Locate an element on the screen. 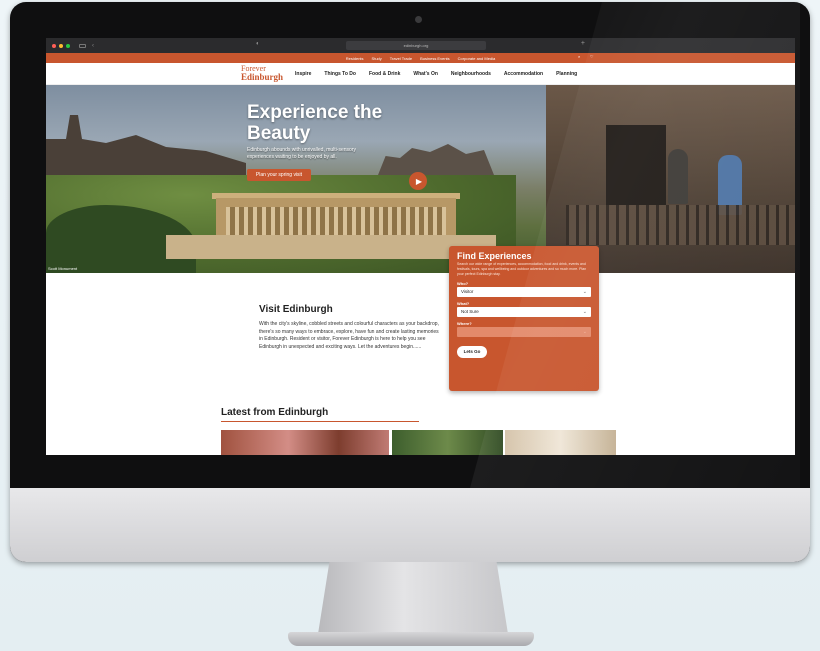 Image resolution: width=820 pixels, height=651 pixels. latest-underline is located at coordinates (320, 421).